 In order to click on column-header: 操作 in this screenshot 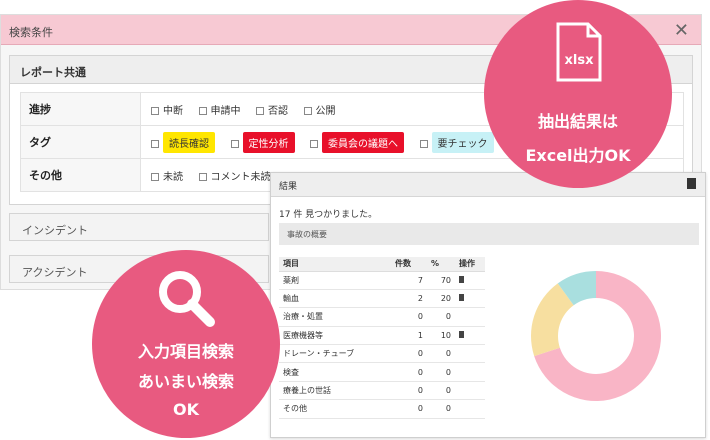, I will do `click(470, 264)`.